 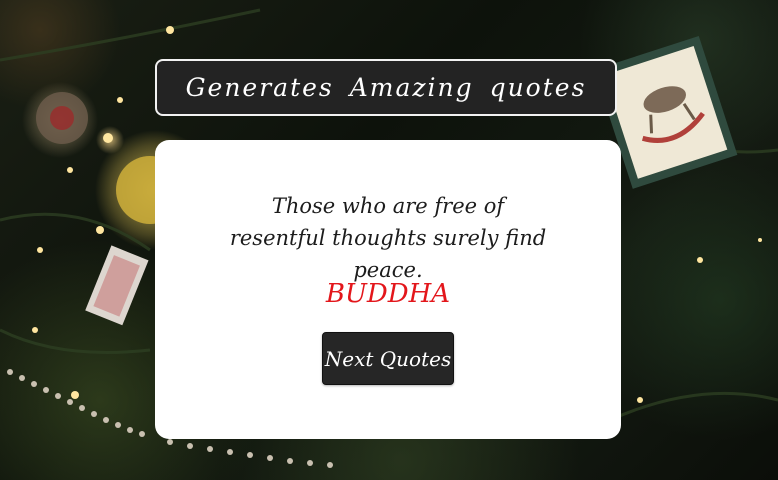 I want to click on title-bar: Generates Amazing quotes, so click(x=386, y=87).